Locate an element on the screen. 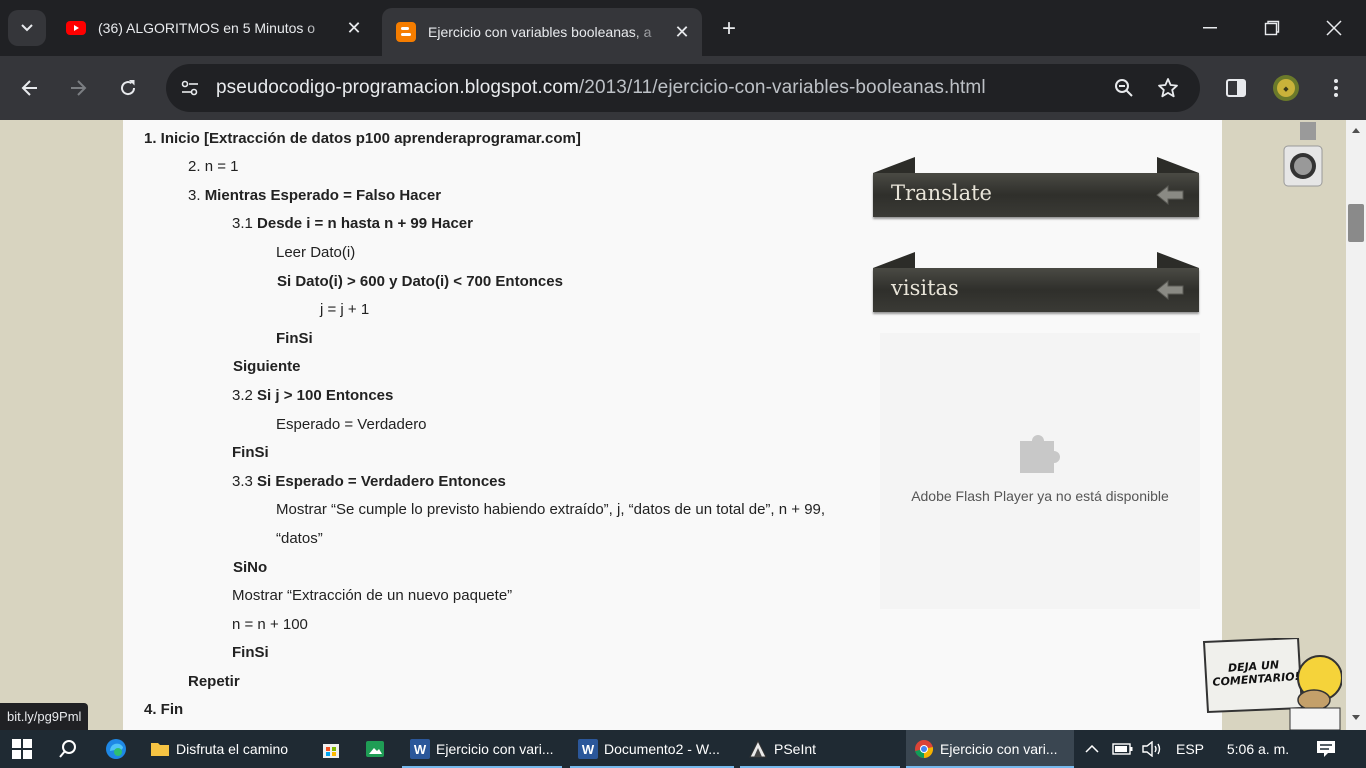 The height and width of the screenshot is (768, 1366). speaker-icon is located at coordinates (1151, 749).